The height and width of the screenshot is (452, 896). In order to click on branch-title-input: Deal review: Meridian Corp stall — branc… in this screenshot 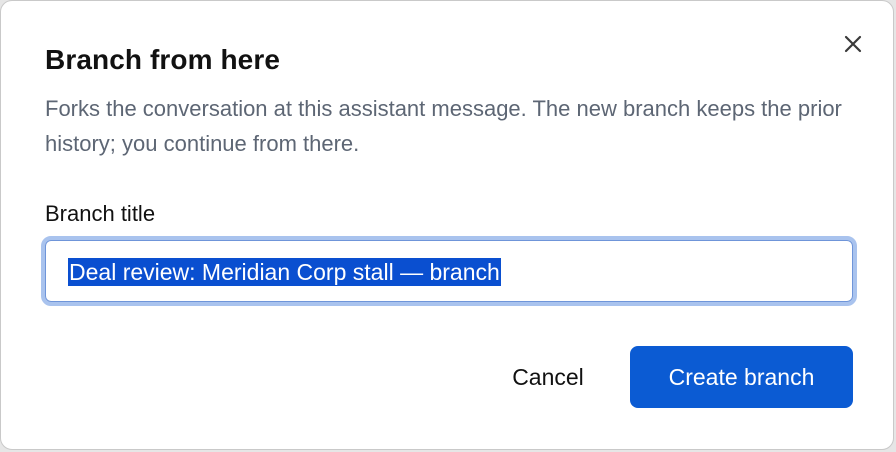, I will do `click(449, 271)`.